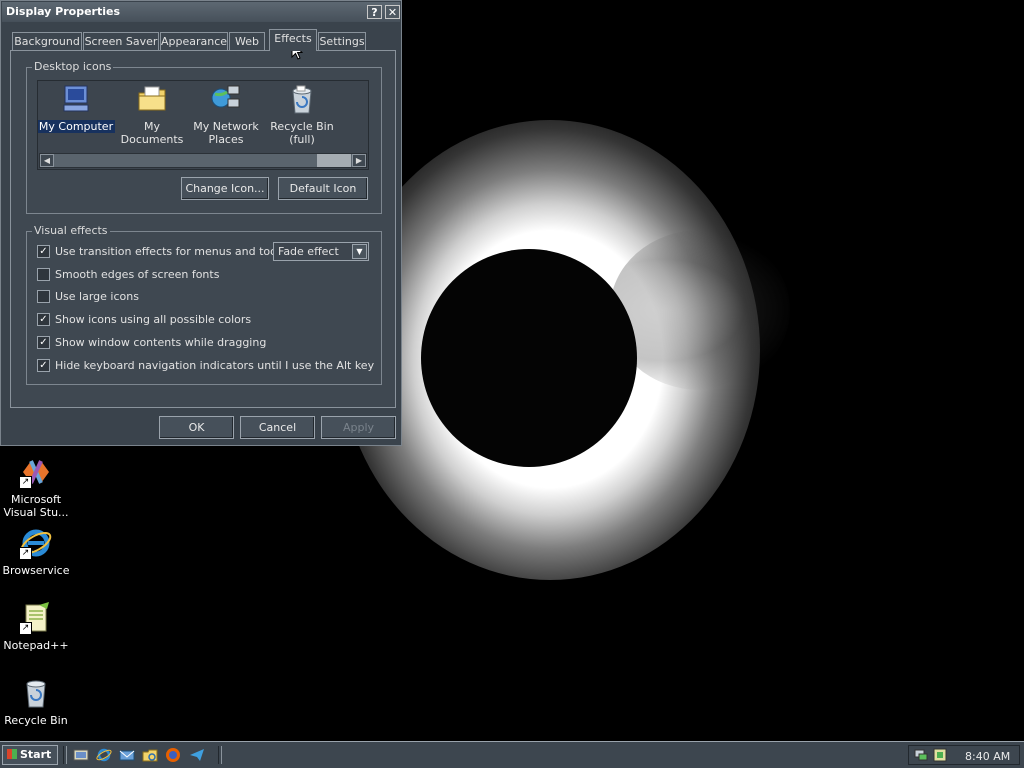 Image resolution: width=1024 pixels, height=768 pixels. What do you see at coordinates (277, 427) in the screenshot?
I see `cancel-button: Cancel` at bounding box center [277, 427].